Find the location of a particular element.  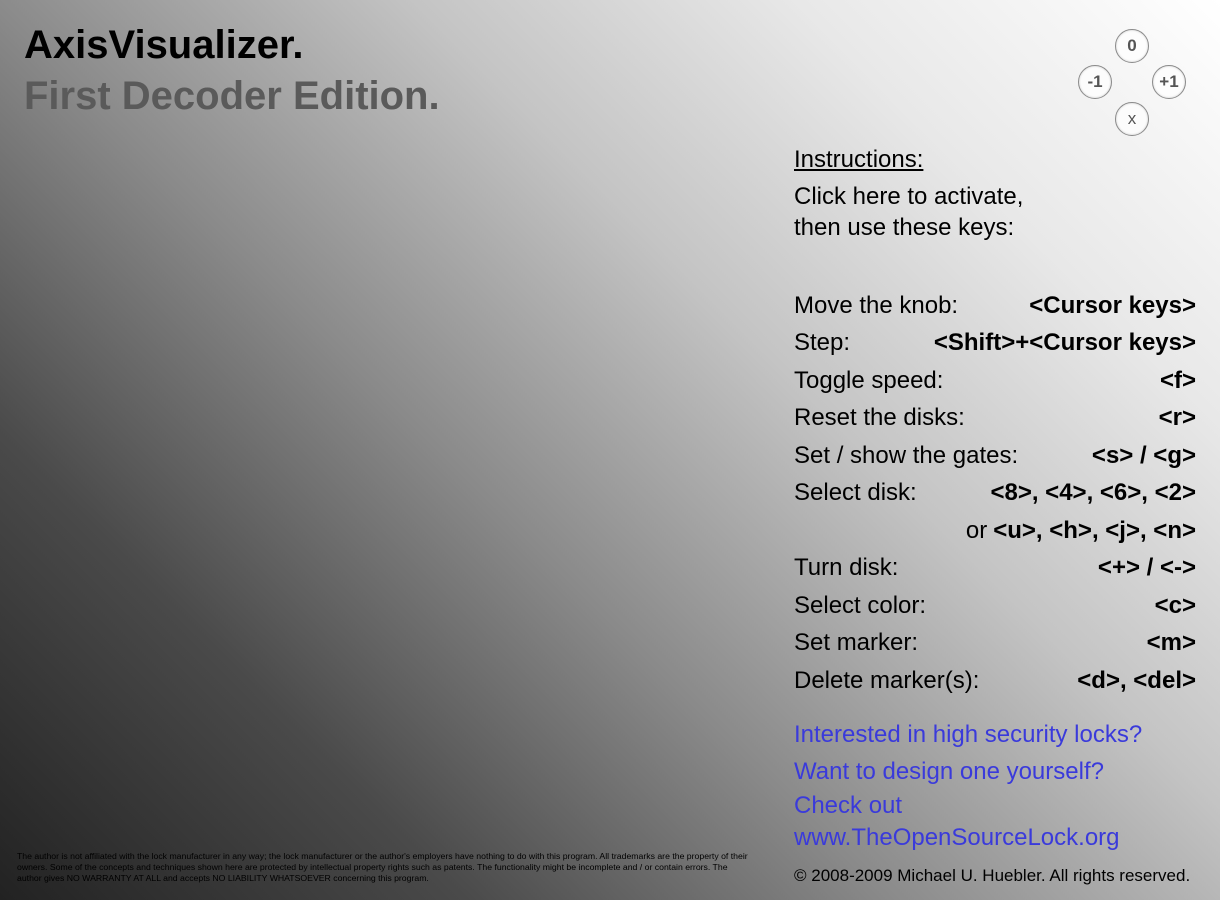

knob-zero-label: 0 is located at coordinates (1132, 45).